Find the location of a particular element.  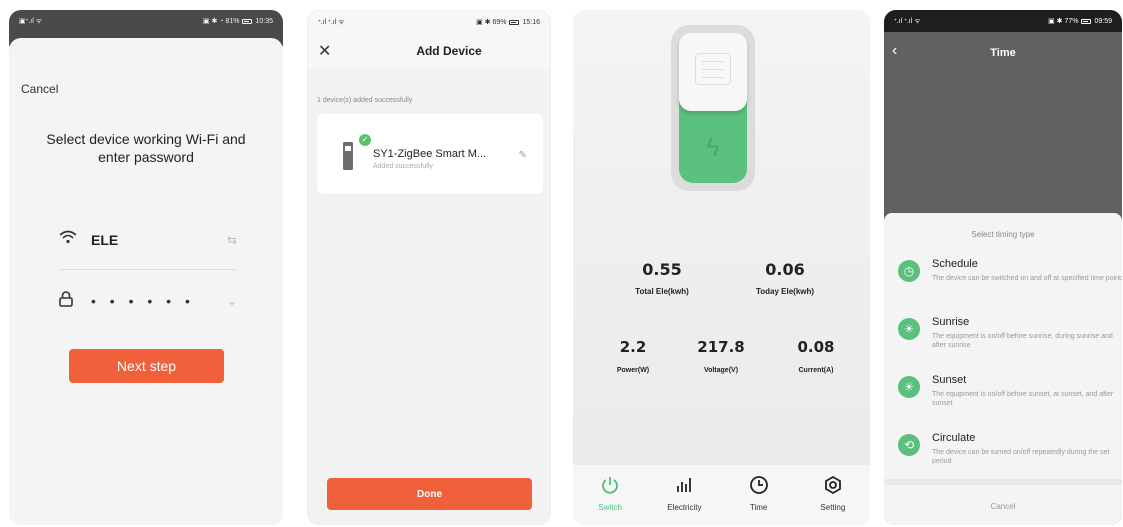

settings-icon is located at coordinates (833, 488).